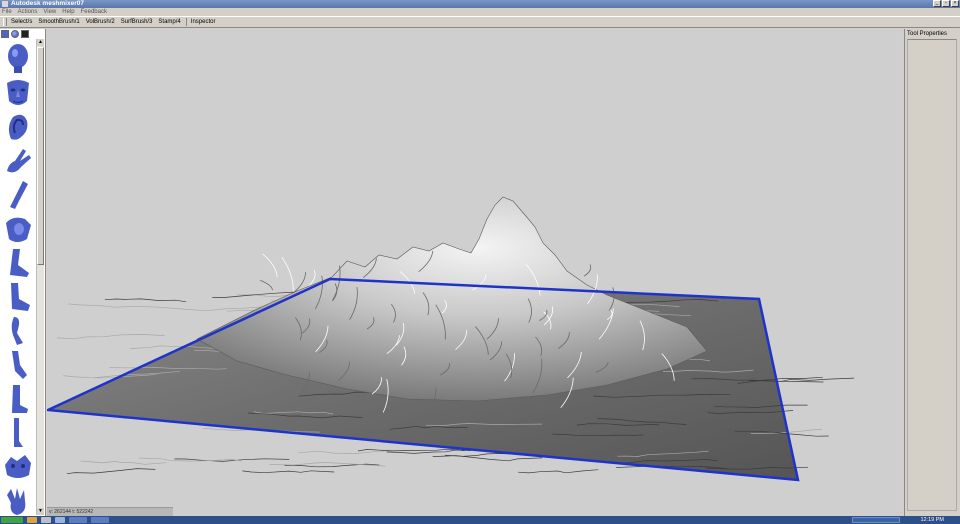 The image size is (960, 524). Describe the element at coordinates (110, 511) in the screenshot. I see `vertex-count-status: v: 262144 t: 522242` at that location.